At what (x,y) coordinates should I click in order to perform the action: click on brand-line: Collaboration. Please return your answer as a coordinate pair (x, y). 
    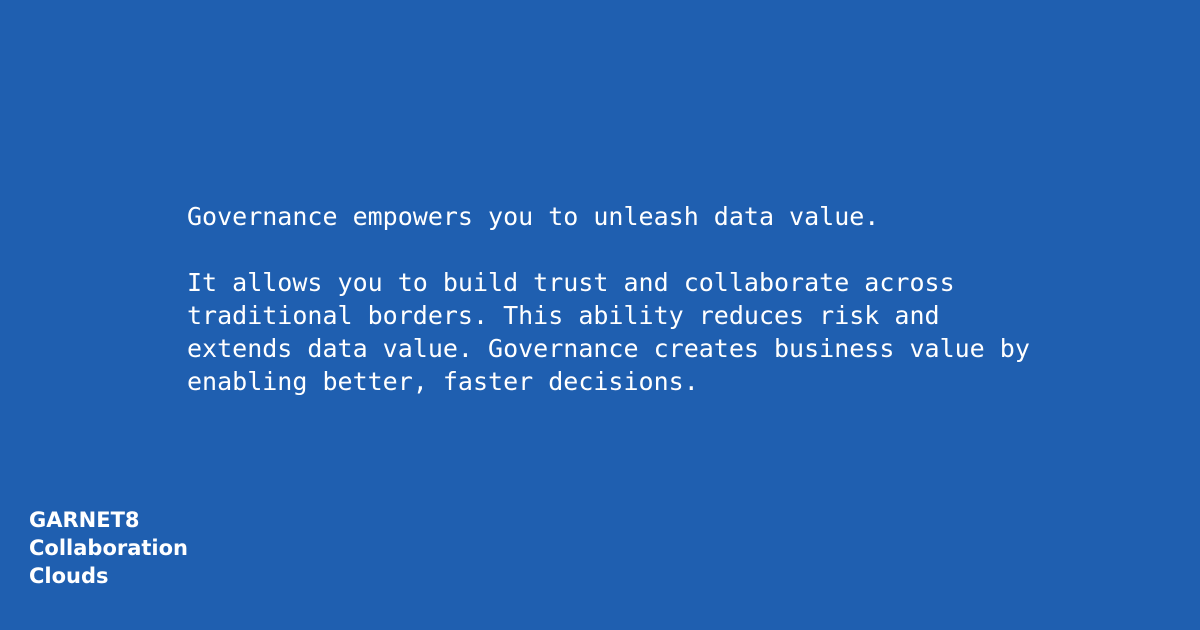
    Looking at the image, I should click on (109, 548).